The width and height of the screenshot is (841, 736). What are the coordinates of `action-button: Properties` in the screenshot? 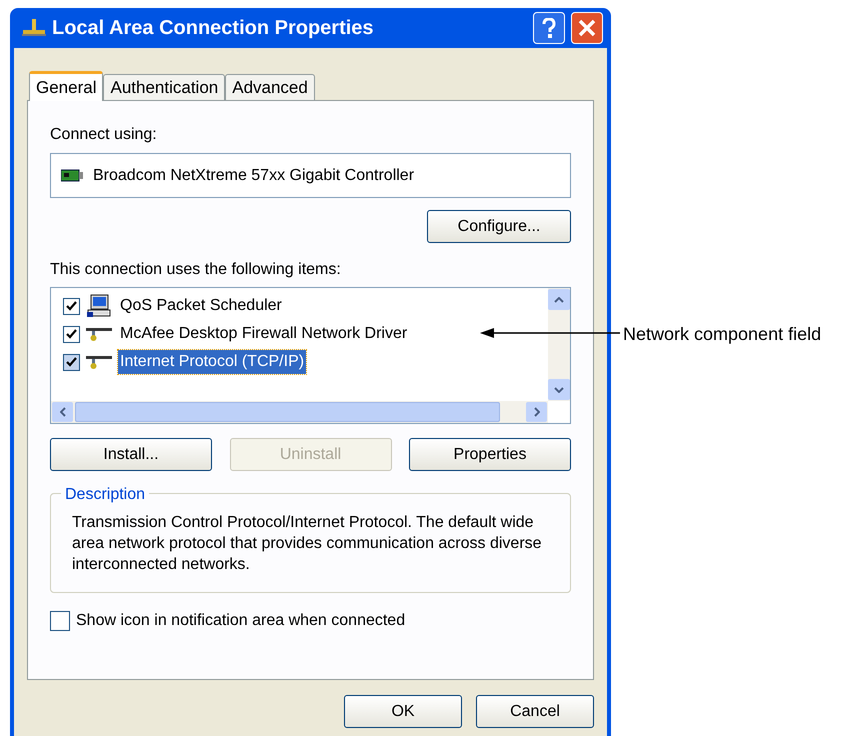 It's located at (490, 454).